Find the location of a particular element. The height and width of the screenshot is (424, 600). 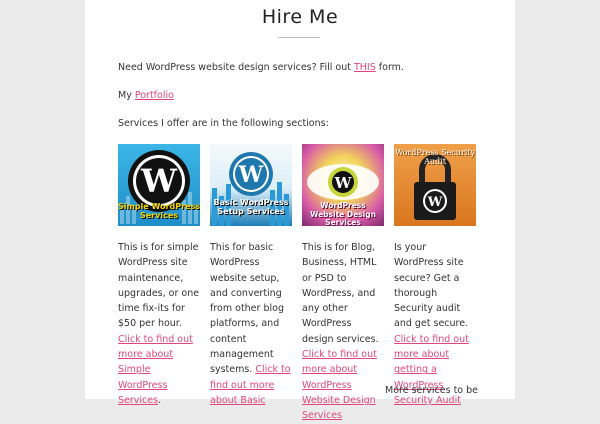

service-image-simple: W Simple WordPress Services is located at coordinates (159, 185).